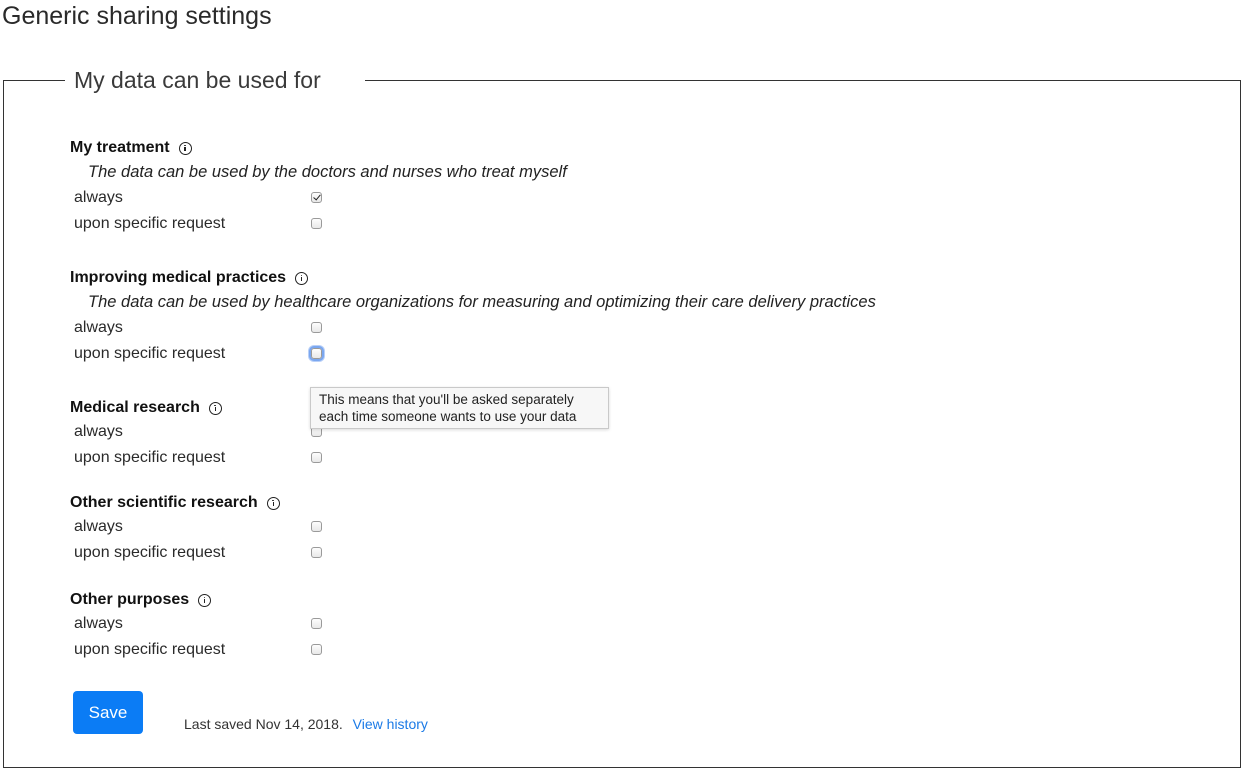 This screenshot has width=1246, height=771. I want to click on scientific-research-always-checkbox, so click(316, 526).